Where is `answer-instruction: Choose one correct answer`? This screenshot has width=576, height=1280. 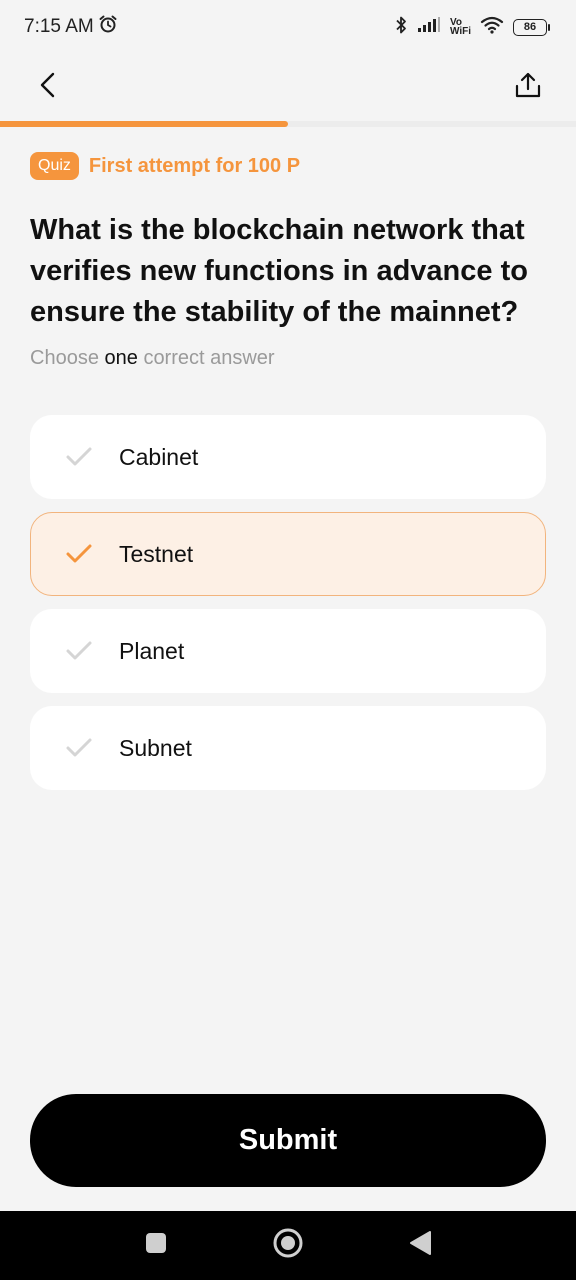
answer-instruction: Choose one correct answer is located at coordinates (152, 358).